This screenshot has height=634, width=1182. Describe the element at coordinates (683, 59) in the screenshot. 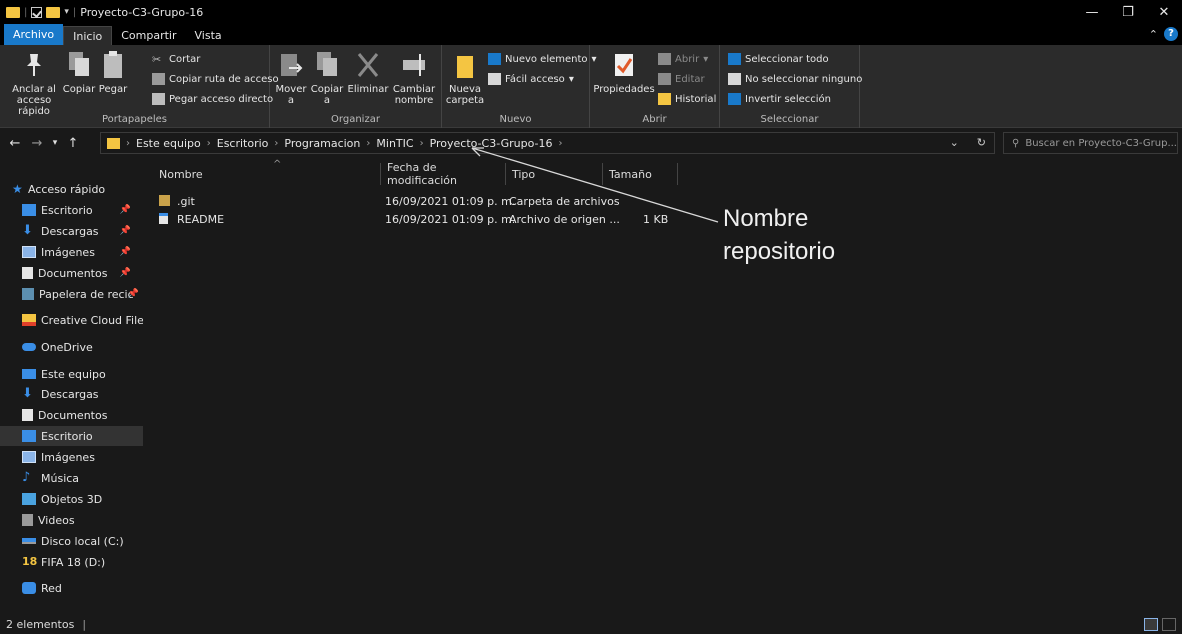

I see `open-button: Abrir ▾` at that location.